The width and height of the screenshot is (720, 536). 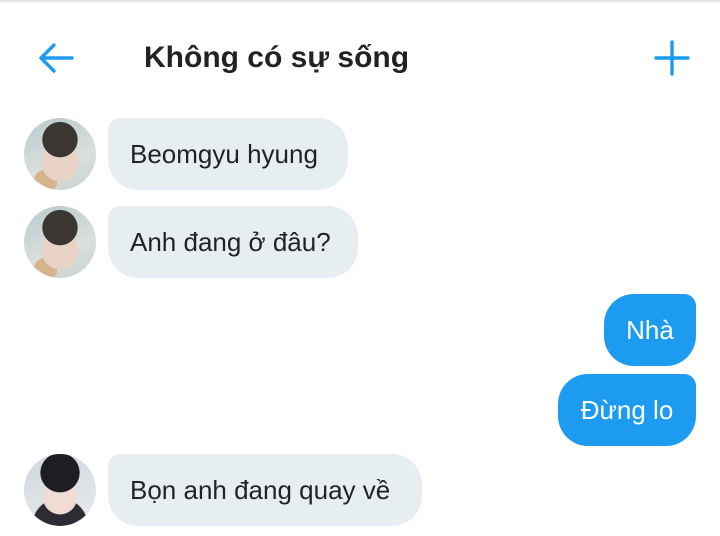 I want to click on chat-title: Không có sự sống, so click(x=277, y=57).